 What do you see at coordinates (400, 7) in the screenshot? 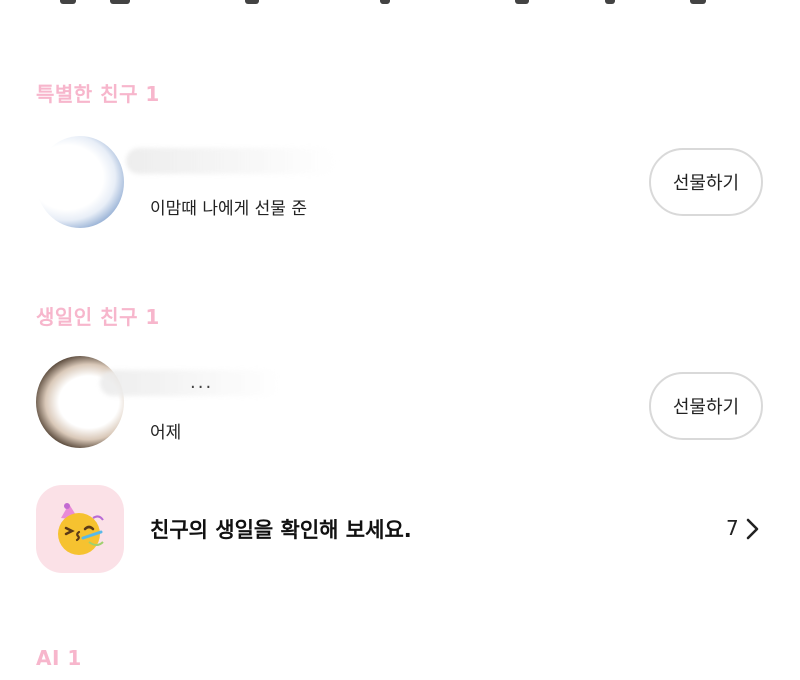
I see `cut-off-top-text` at bounding box center [400, 7].